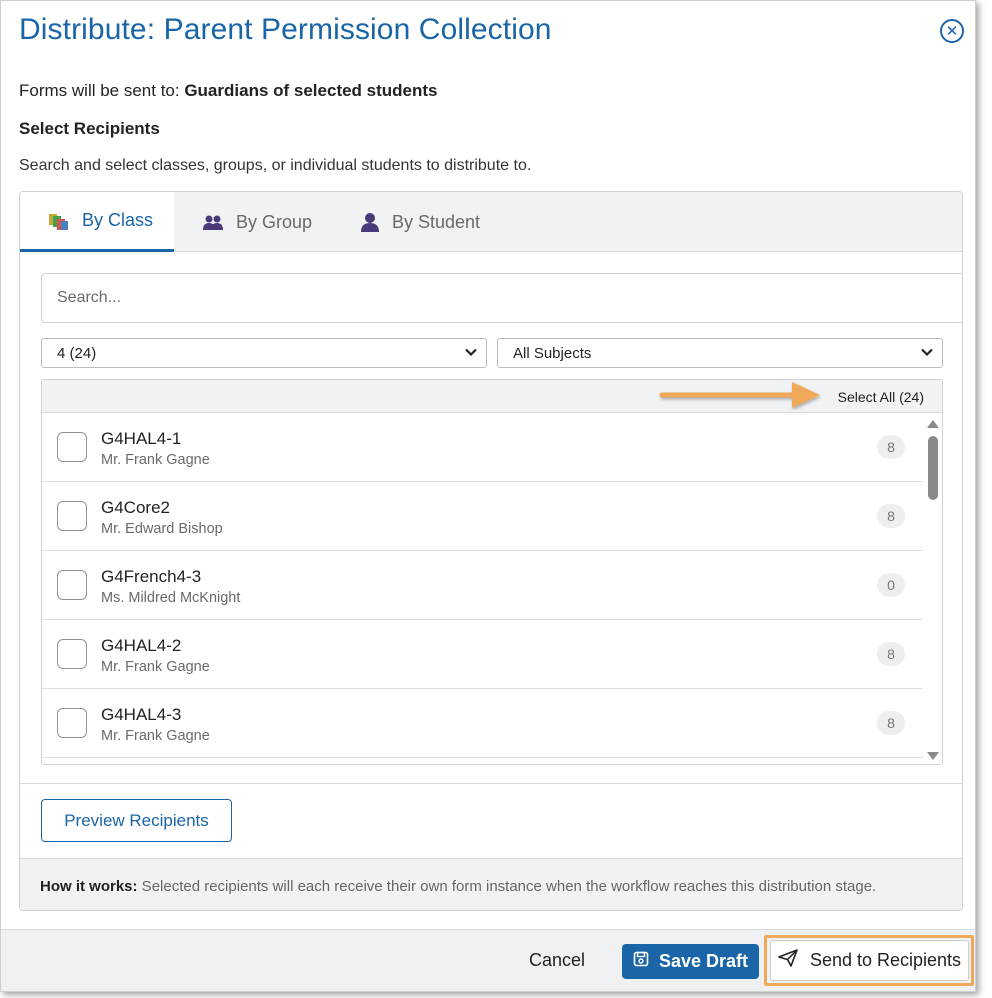 The height and width of the screenshot is (998, 992). Describe the element at coordinates (141, 438) in the screenshot. I see `class-name: G4HAL4-1` at that location.